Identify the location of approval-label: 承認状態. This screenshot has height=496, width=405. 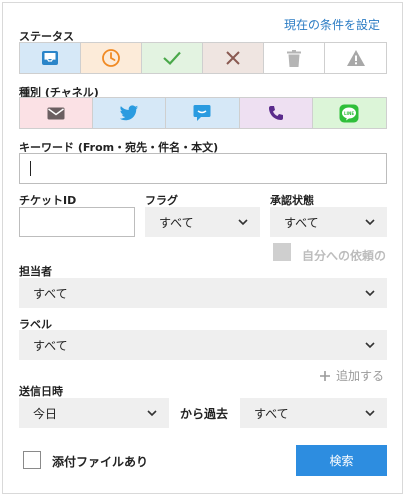
(292, 200).